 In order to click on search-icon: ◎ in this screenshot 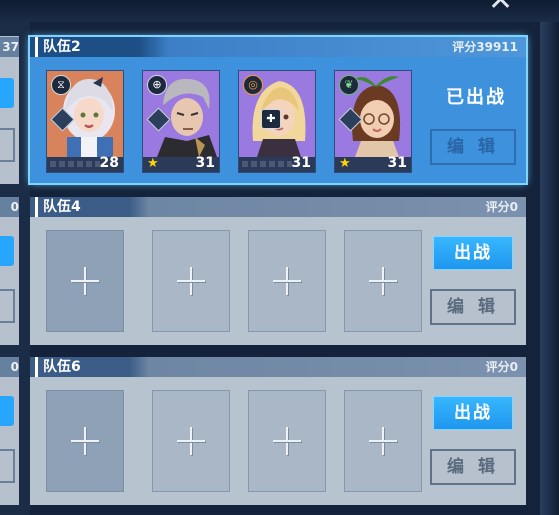, I will do `click(253, 85)`.